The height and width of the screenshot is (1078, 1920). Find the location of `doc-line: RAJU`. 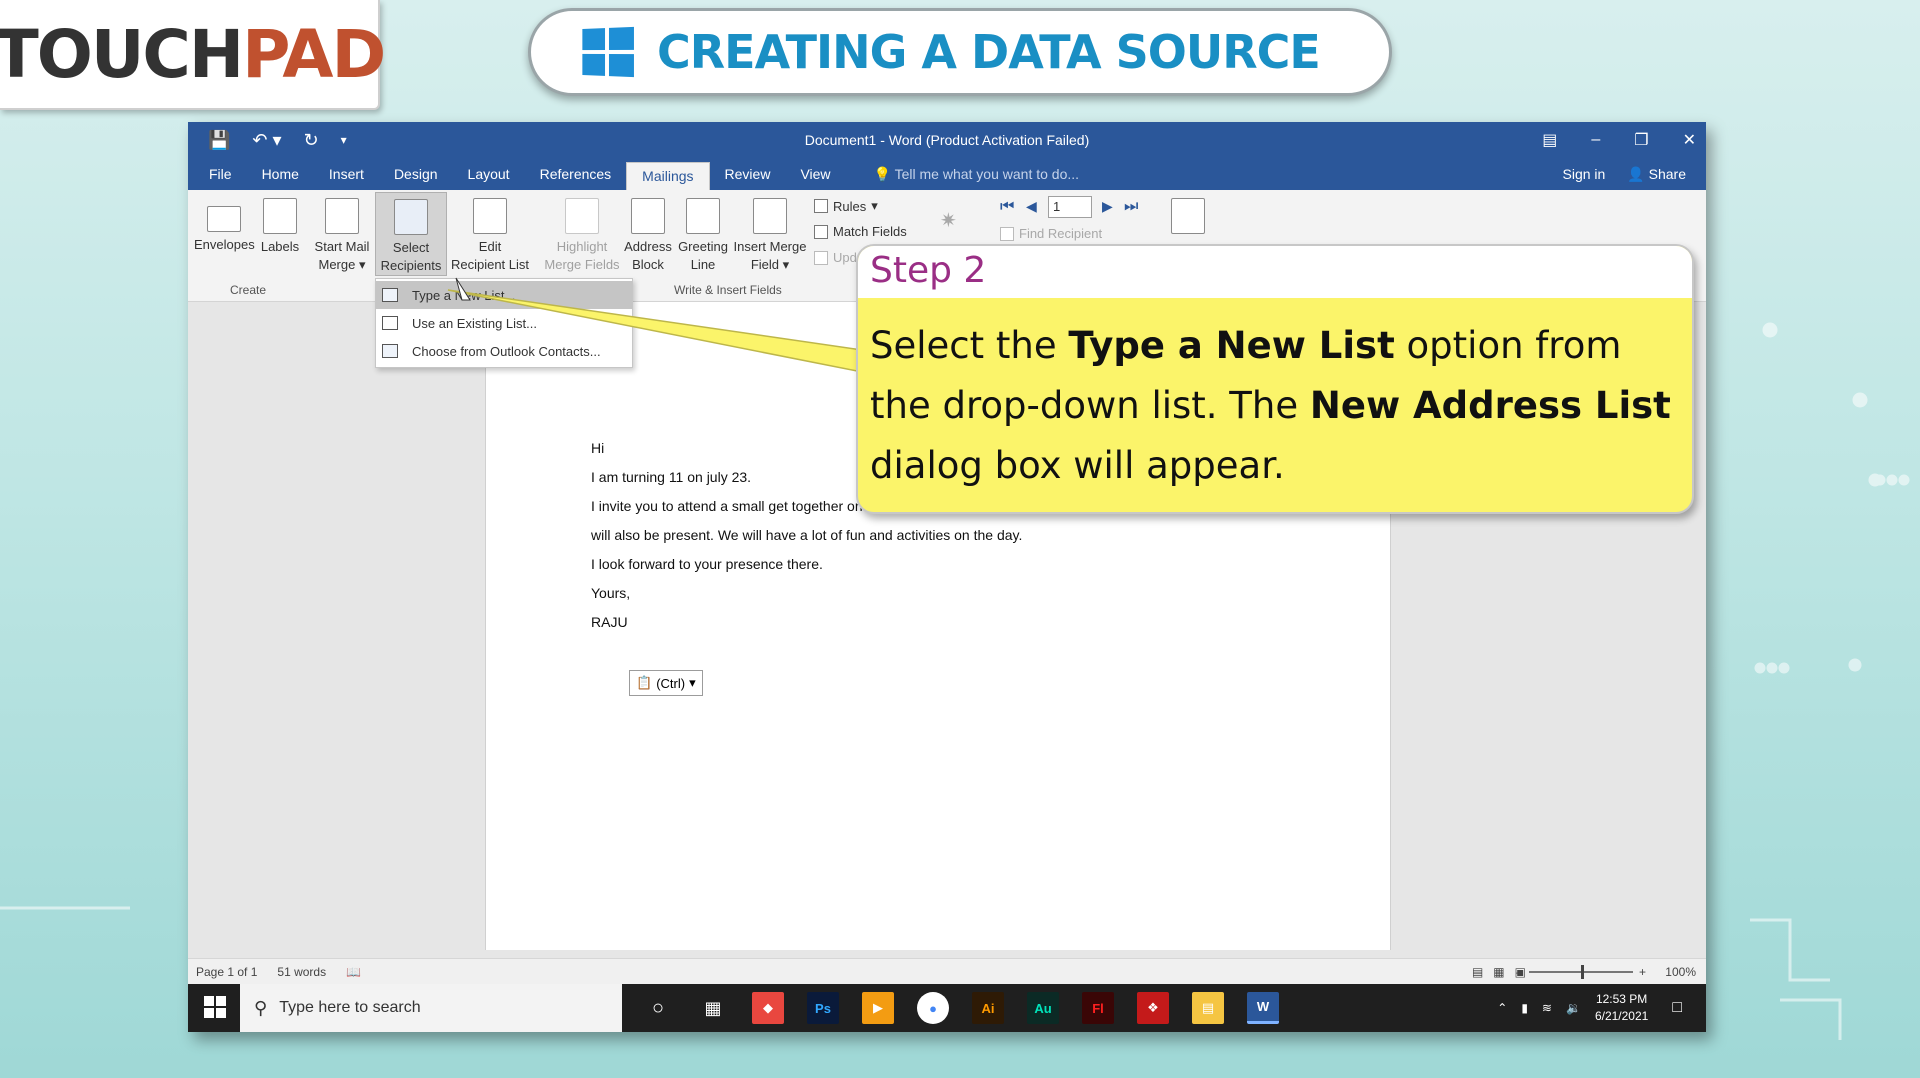

doc-line: RAJU is located at coordinates (609, 622).